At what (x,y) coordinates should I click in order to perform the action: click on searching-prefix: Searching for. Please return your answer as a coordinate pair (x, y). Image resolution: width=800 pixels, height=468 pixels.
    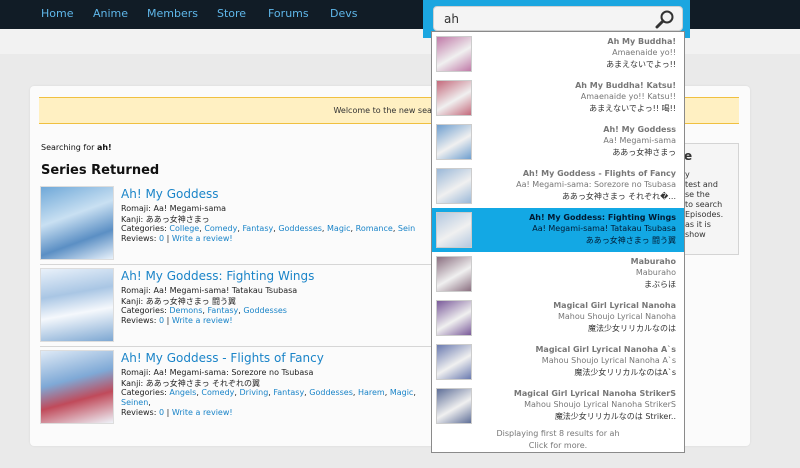
    Looking at the image, I should click on (68, 147).